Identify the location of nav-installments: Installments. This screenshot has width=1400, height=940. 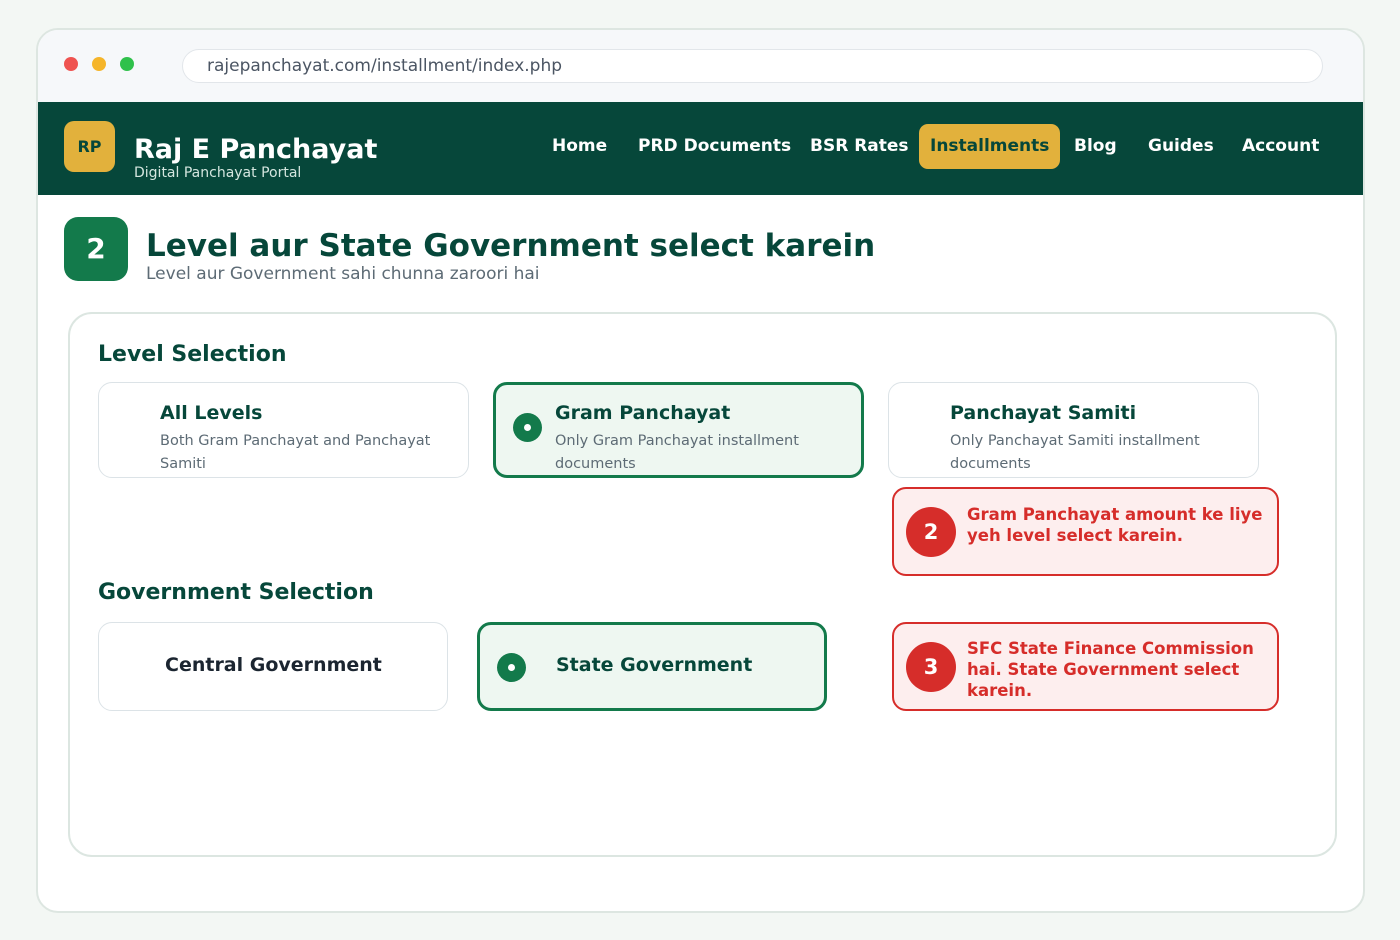
(990, 146).